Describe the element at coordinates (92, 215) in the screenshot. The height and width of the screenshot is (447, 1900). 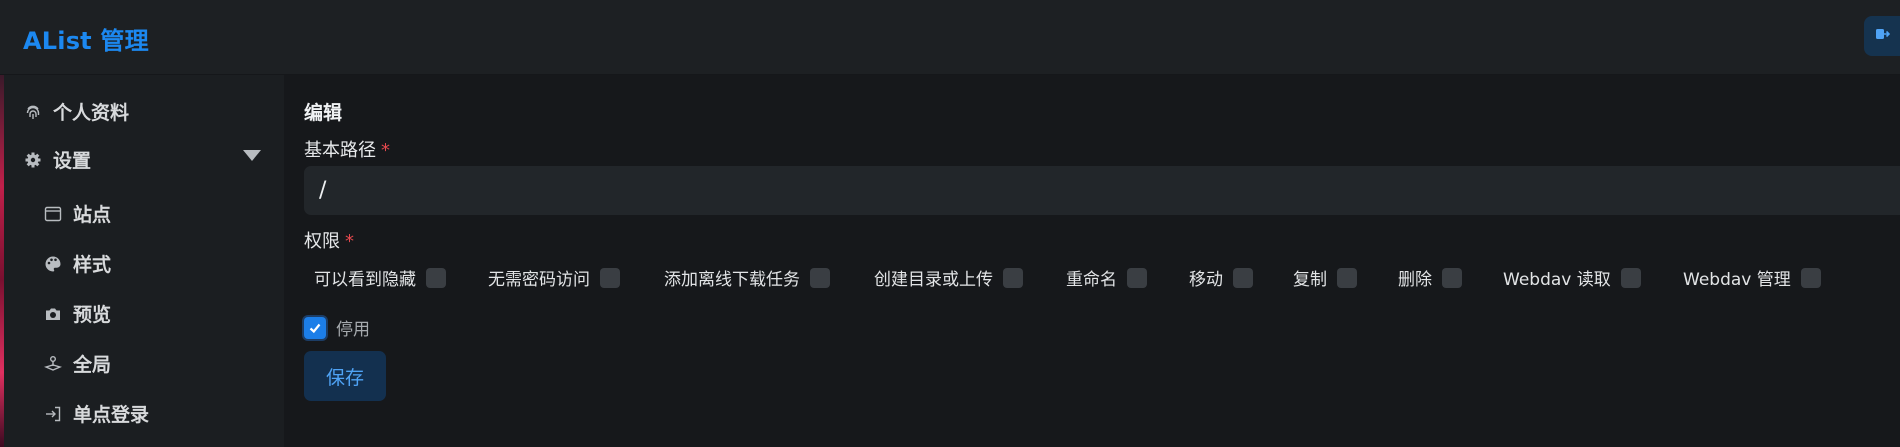
I see `sidebar-item-label: 站点` at that location.